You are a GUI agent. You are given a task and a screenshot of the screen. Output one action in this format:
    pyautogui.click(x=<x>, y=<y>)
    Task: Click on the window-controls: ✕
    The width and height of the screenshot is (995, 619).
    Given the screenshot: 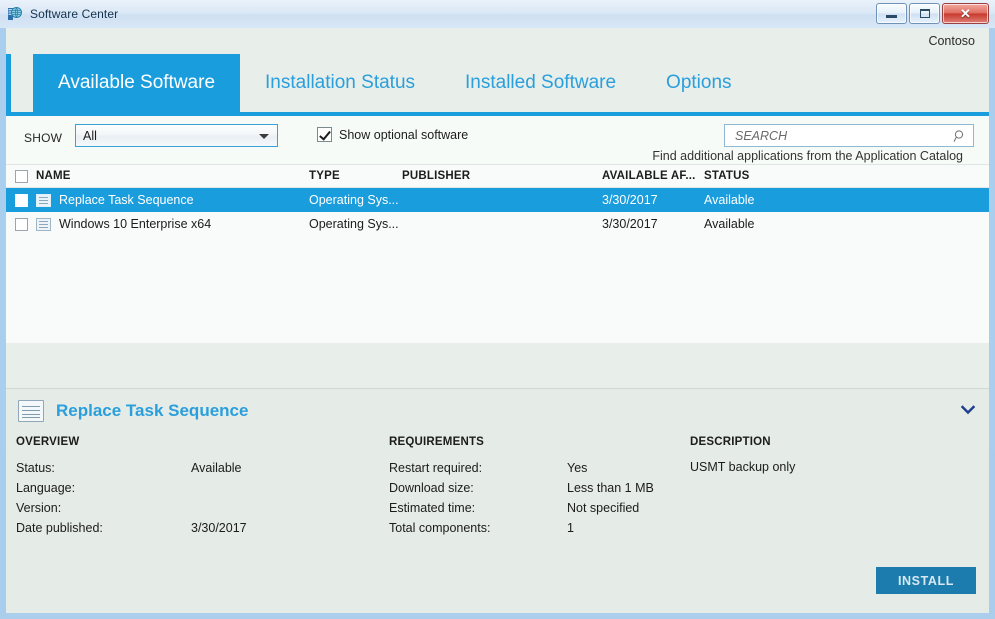 What is the action you would take?
    pyautogui.click(x=932, y=13)
    